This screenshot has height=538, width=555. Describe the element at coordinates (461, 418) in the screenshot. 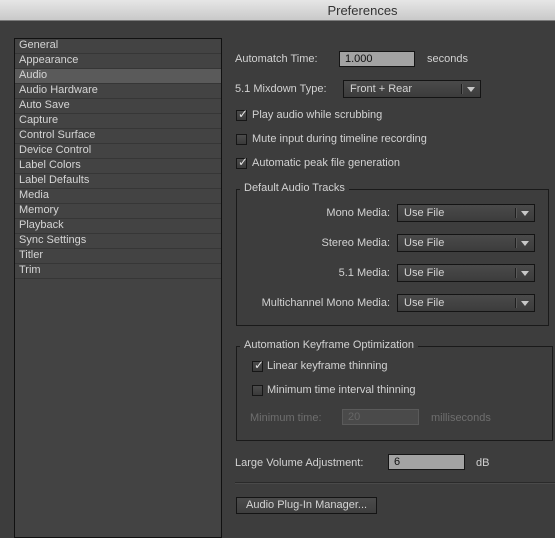

I see `minimum-time-unit: milliseconds` at that location.